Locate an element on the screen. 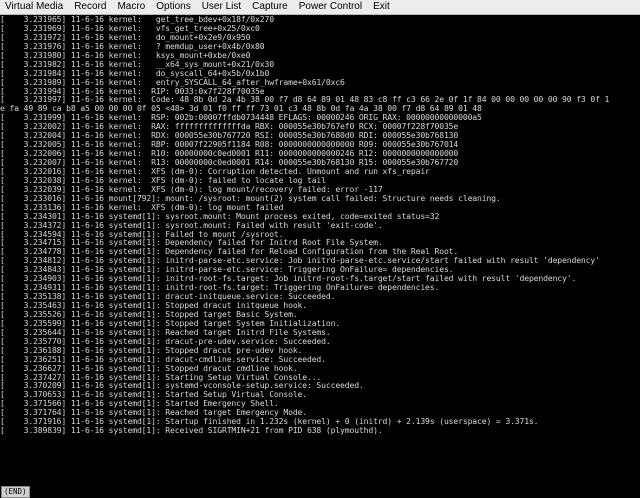 The image size is (640, 498). menu-item-macro: Macro is located at coordinates (131, 7).